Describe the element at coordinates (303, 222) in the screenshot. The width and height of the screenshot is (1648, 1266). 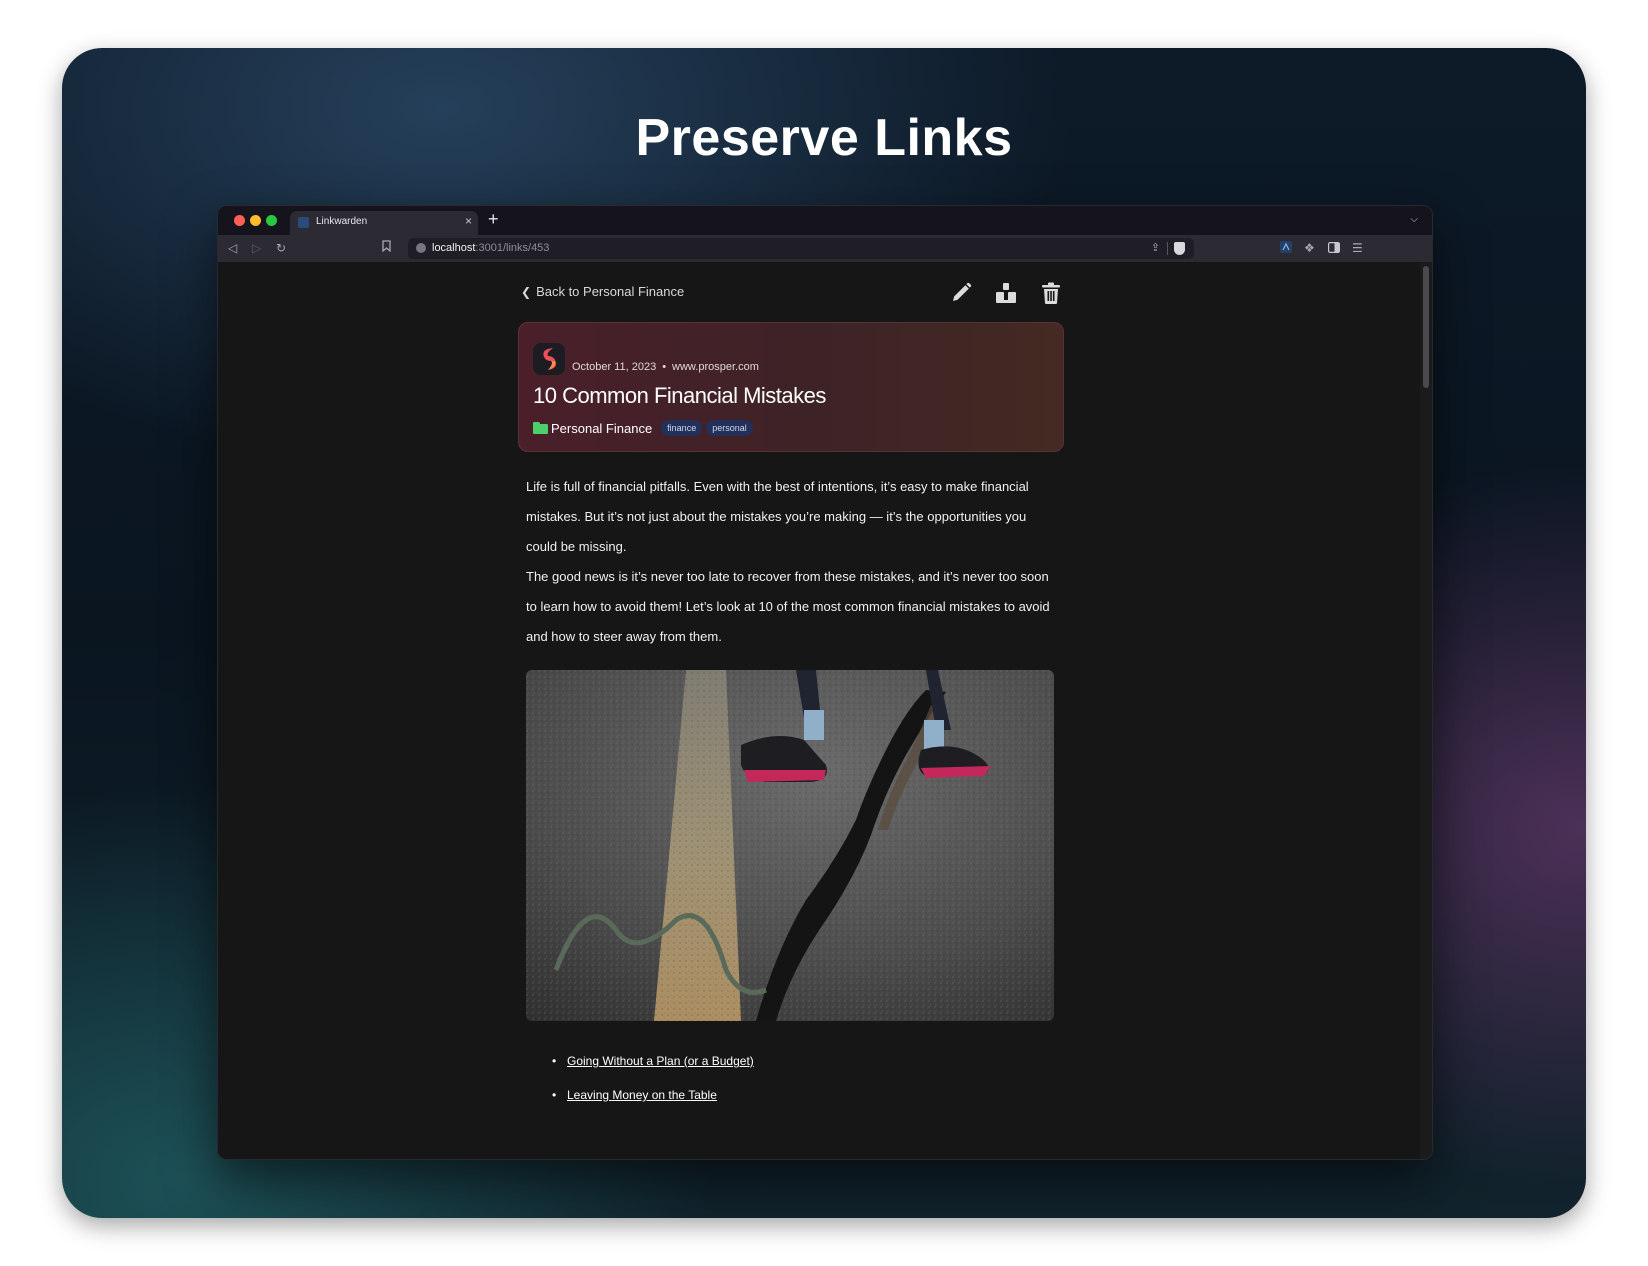
I see `linkwarden-favicon-icon` at that location.